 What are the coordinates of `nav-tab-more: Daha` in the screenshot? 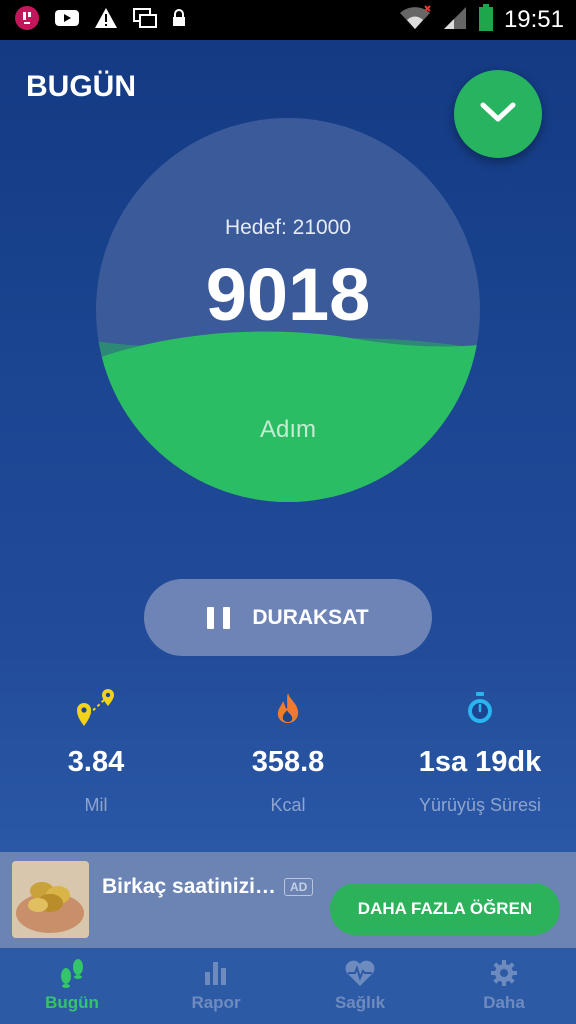 It's located at (504, 986).